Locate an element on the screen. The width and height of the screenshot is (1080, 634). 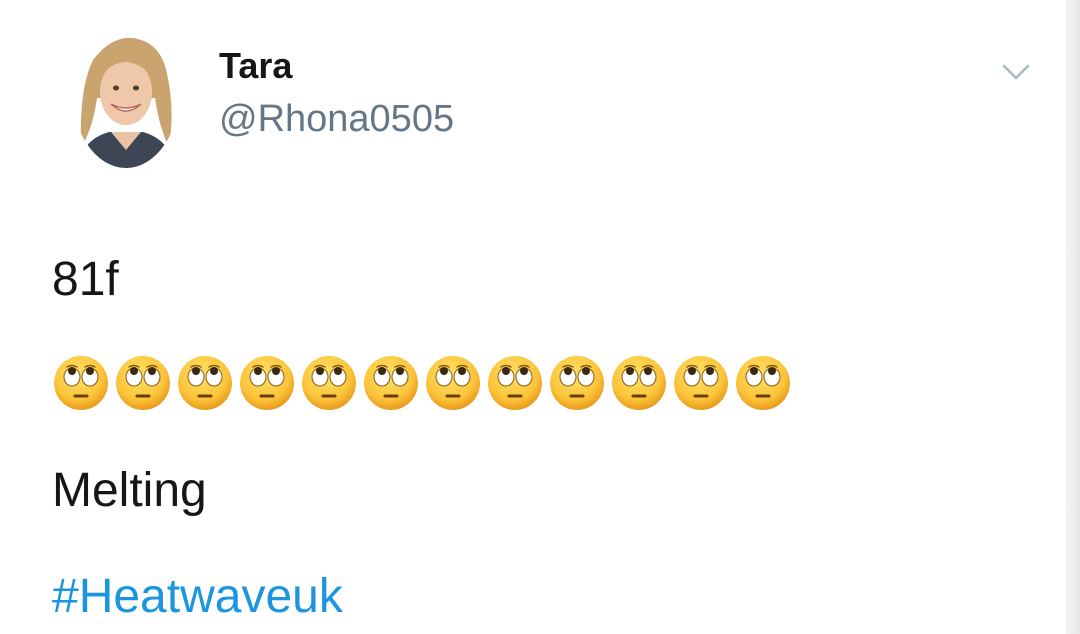
chevron-down-icon is located at coordinates (1016, 72).